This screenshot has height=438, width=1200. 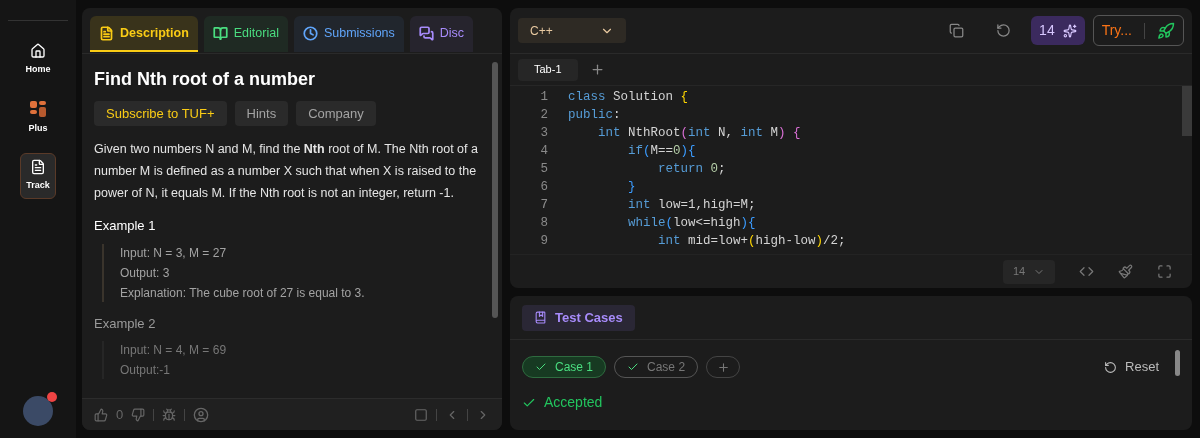 I want to click on plus-icon, so click(x=723, y=367).